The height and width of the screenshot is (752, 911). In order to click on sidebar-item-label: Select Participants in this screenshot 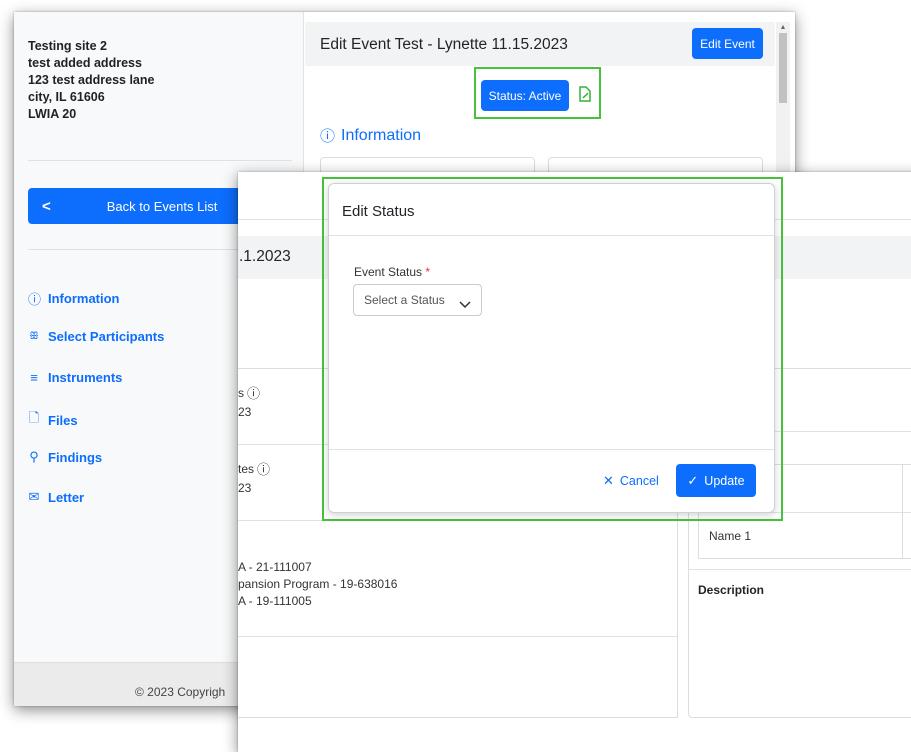, I will do `click(106, 336)`.